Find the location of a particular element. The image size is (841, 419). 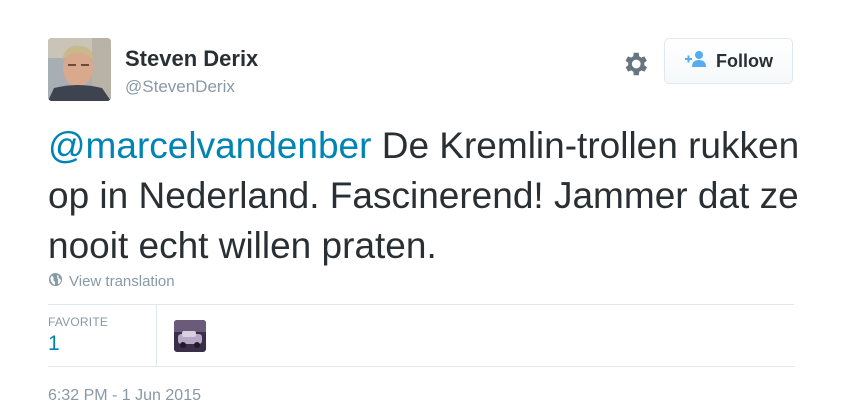

favorite-count: 1 is located at coordinates (54, 344).